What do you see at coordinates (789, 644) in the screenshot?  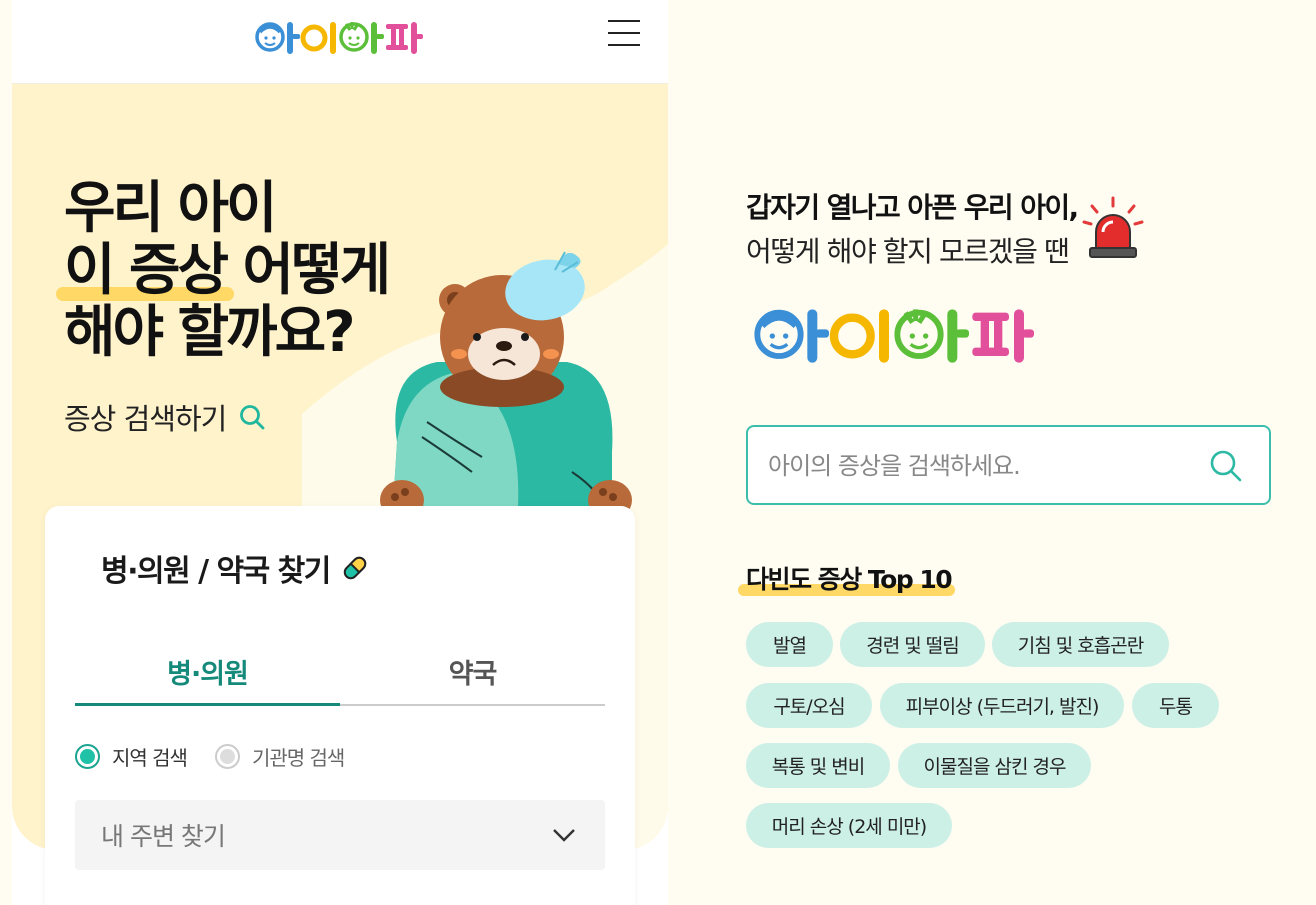 I see `symptom-chip: 발열` at bounding box center [789, 644].